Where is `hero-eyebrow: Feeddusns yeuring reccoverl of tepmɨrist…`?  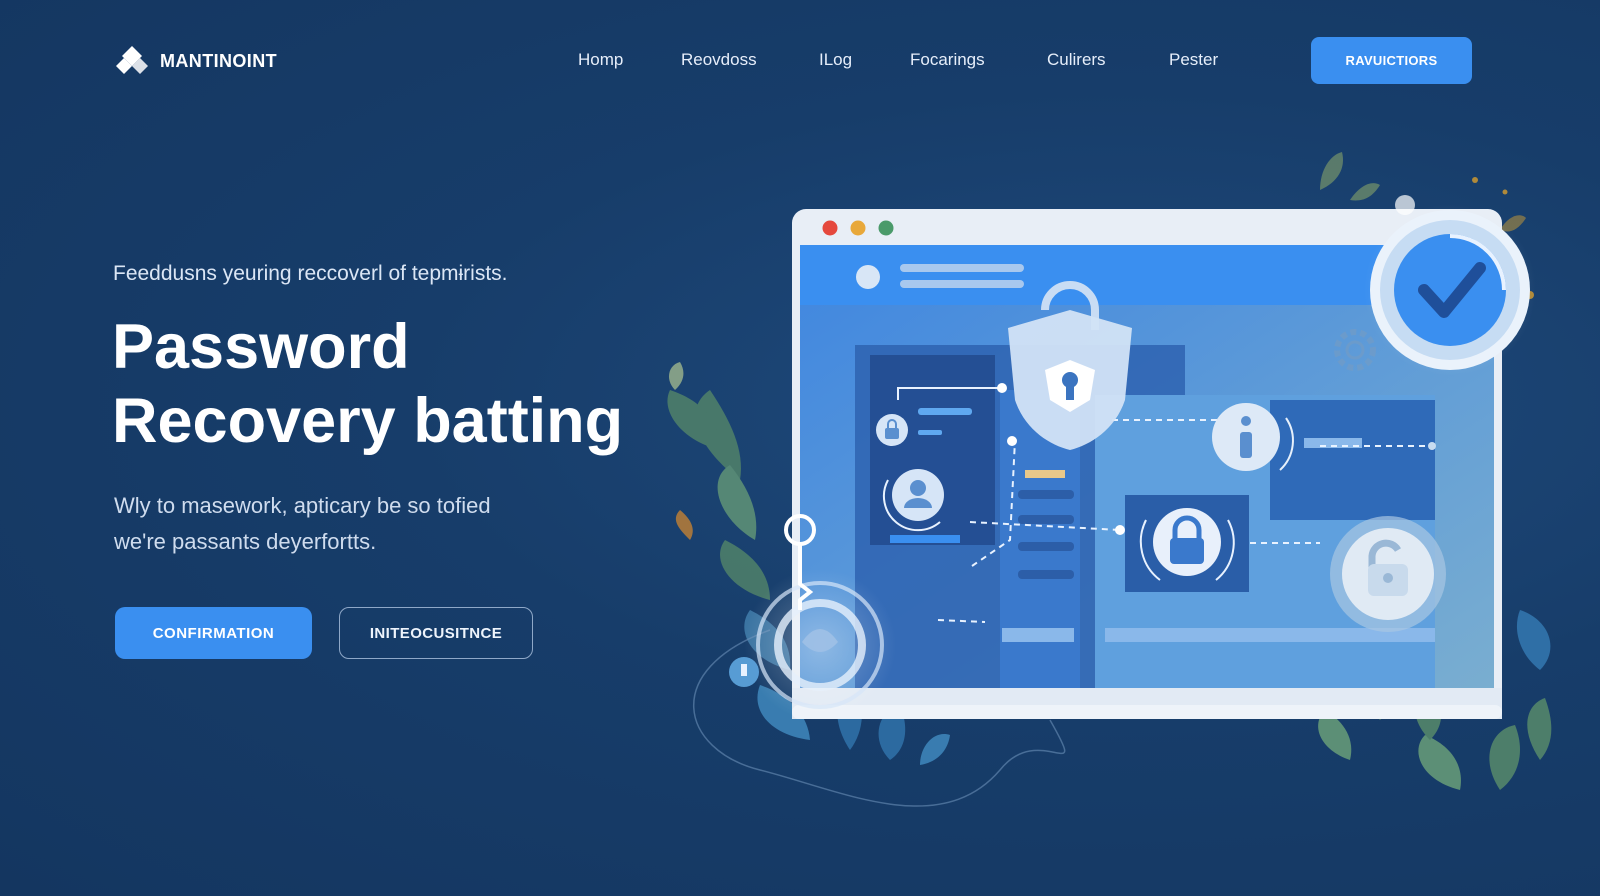
hero-eyebrow: Feeddusns yeuring reccoverl of tepmɨrist… is located at coordinates (310, 273).